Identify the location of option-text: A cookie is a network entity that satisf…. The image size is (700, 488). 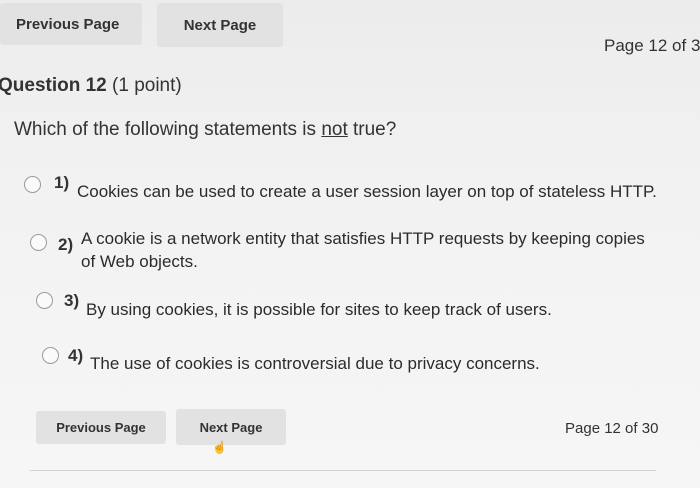
(363, 238).